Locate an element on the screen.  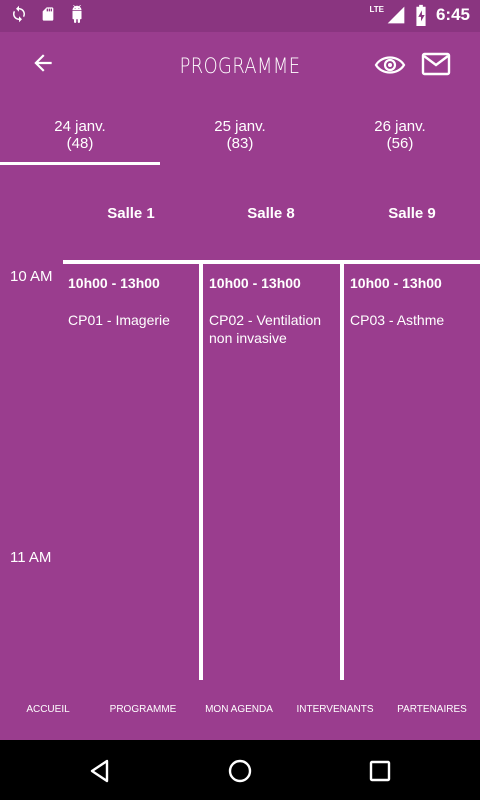
tab-date: 26 janv. is located at coordinates (400, 126).